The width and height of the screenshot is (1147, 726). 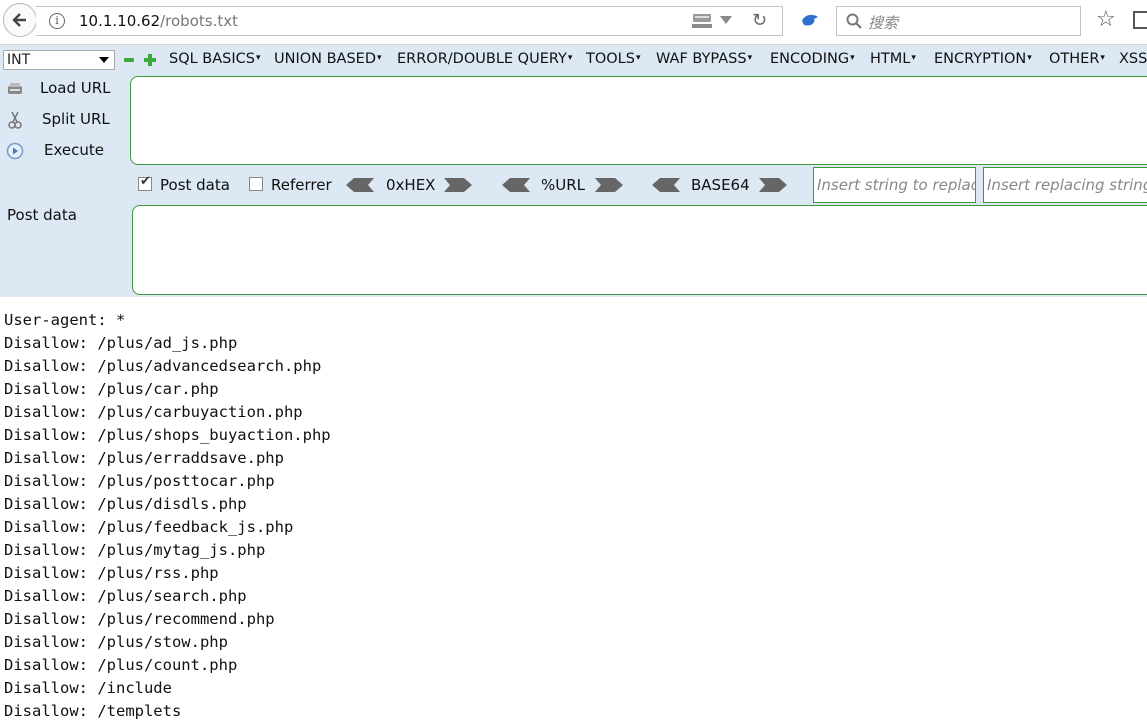 I want to click on text-line: Disallow: /plus/rss.php, so click(x=111, y=573).